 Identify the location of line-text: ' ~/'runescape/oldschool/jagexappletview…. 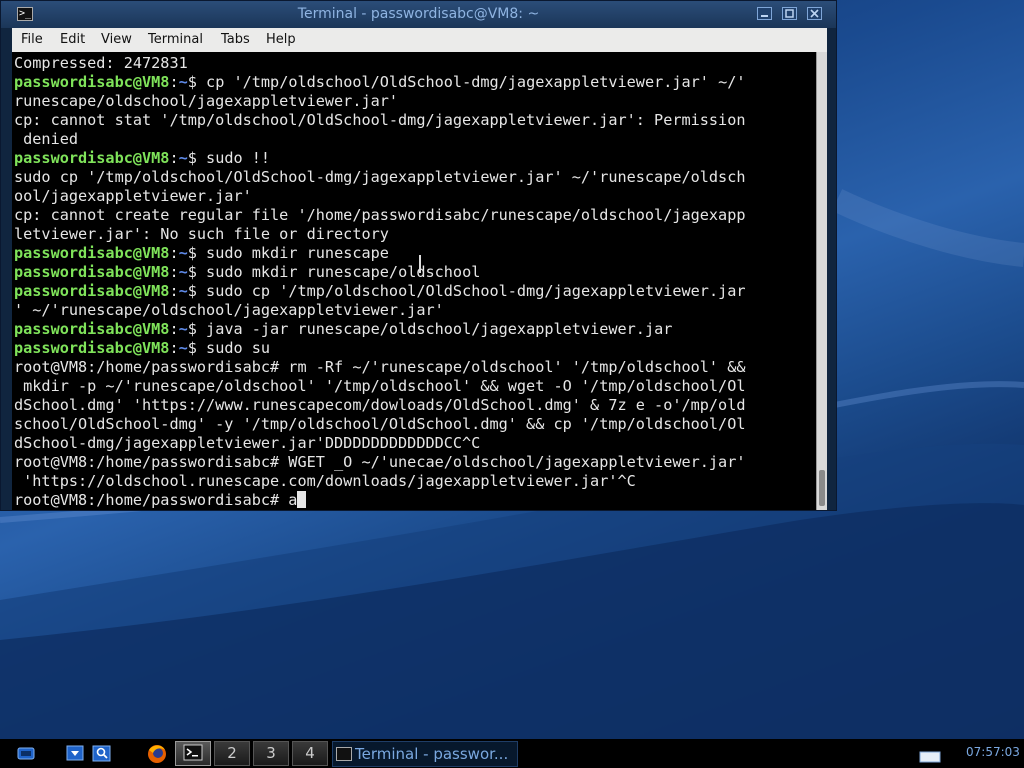
(229, 310).